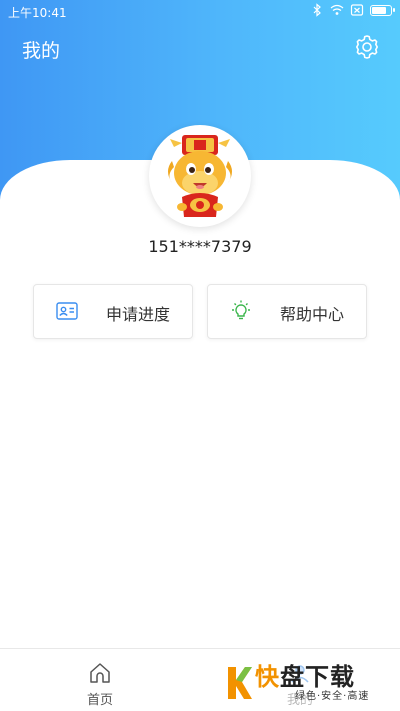 This screenshot has width=400, height=711. Describe the element at coordinates (317, 676) in the screenshot. I see `watermark-brand-rest: 盘下载` at that location.